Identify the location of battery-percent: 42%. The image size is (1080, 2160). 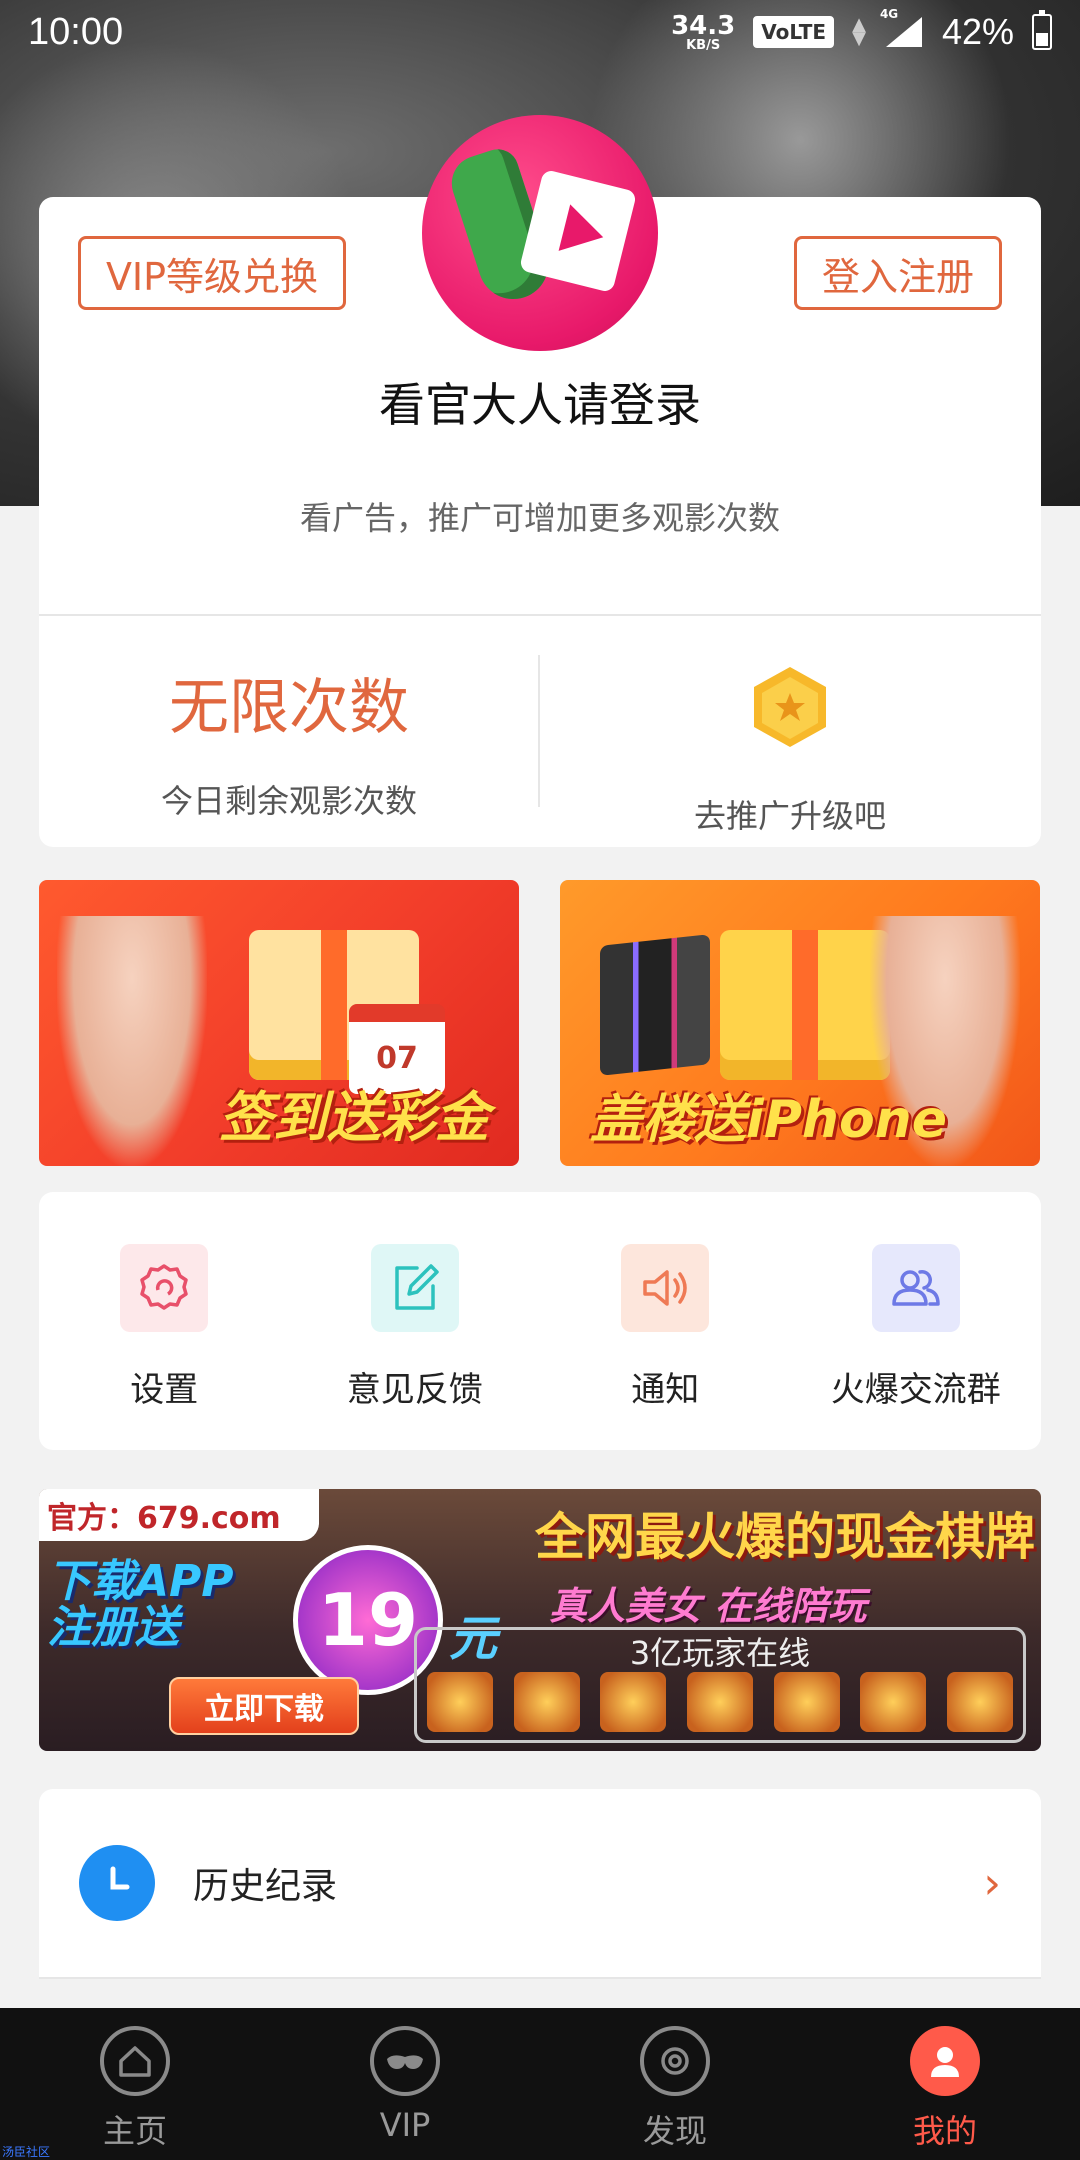
(977, 31).